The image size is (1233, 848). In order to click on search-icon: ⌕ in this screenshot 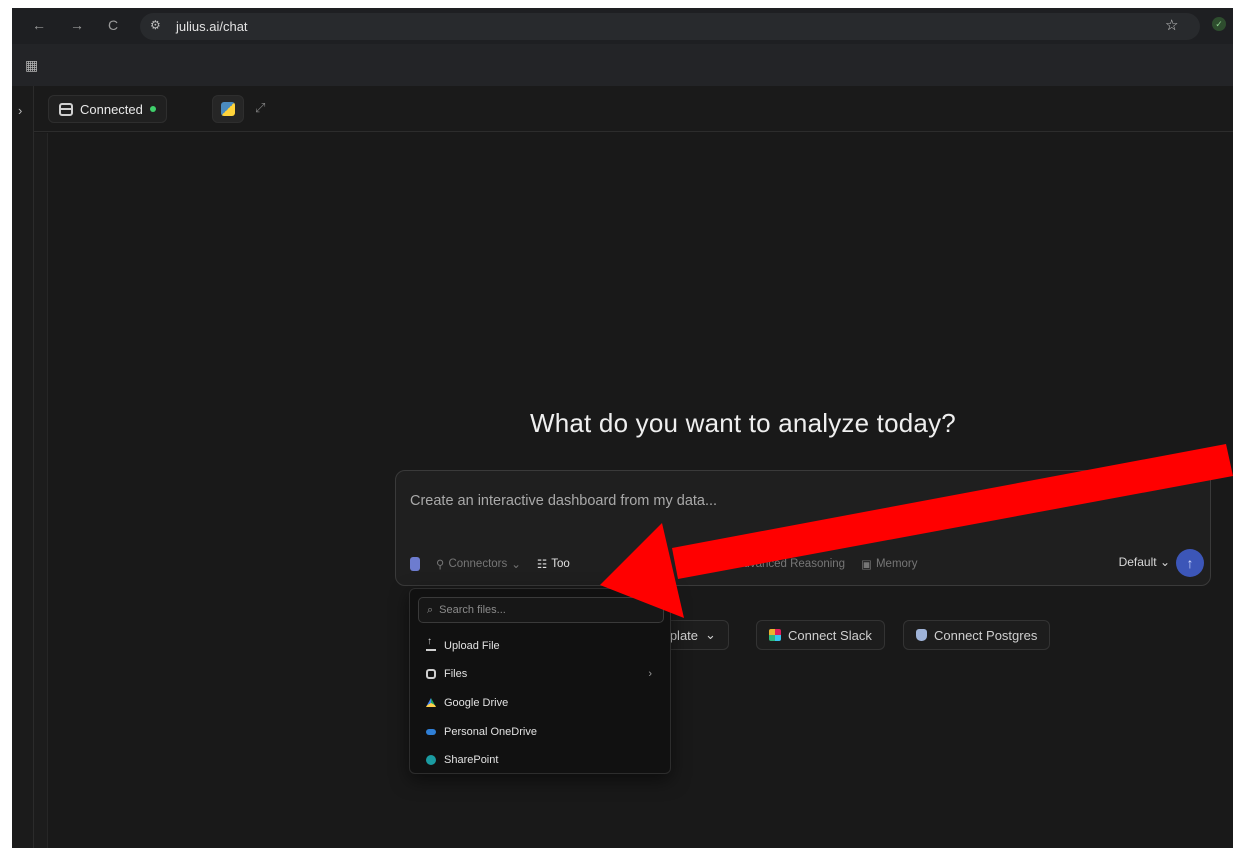, I will do `click(430, 609)`.